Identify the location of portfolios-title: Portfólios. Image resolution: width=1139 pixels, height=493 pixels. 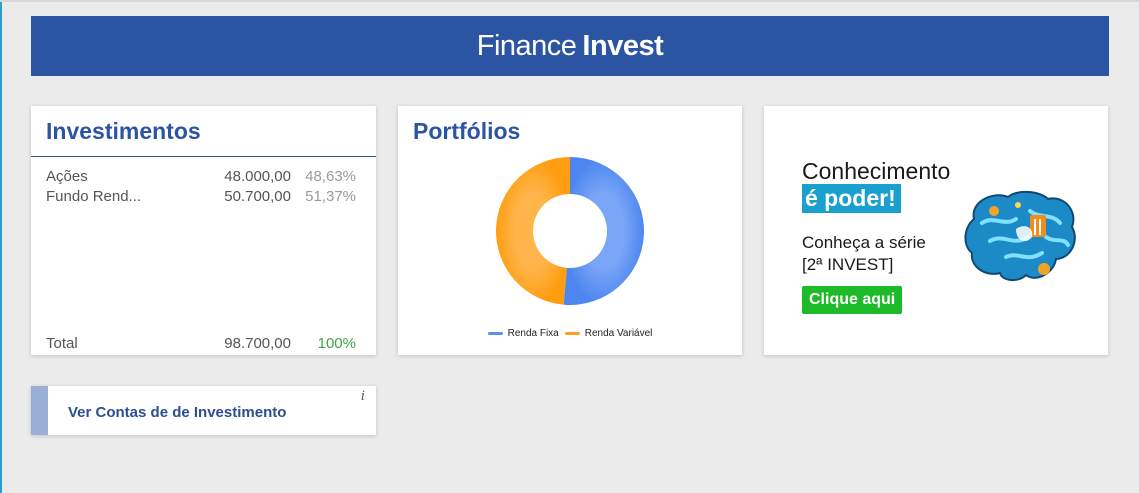
(467, 131).